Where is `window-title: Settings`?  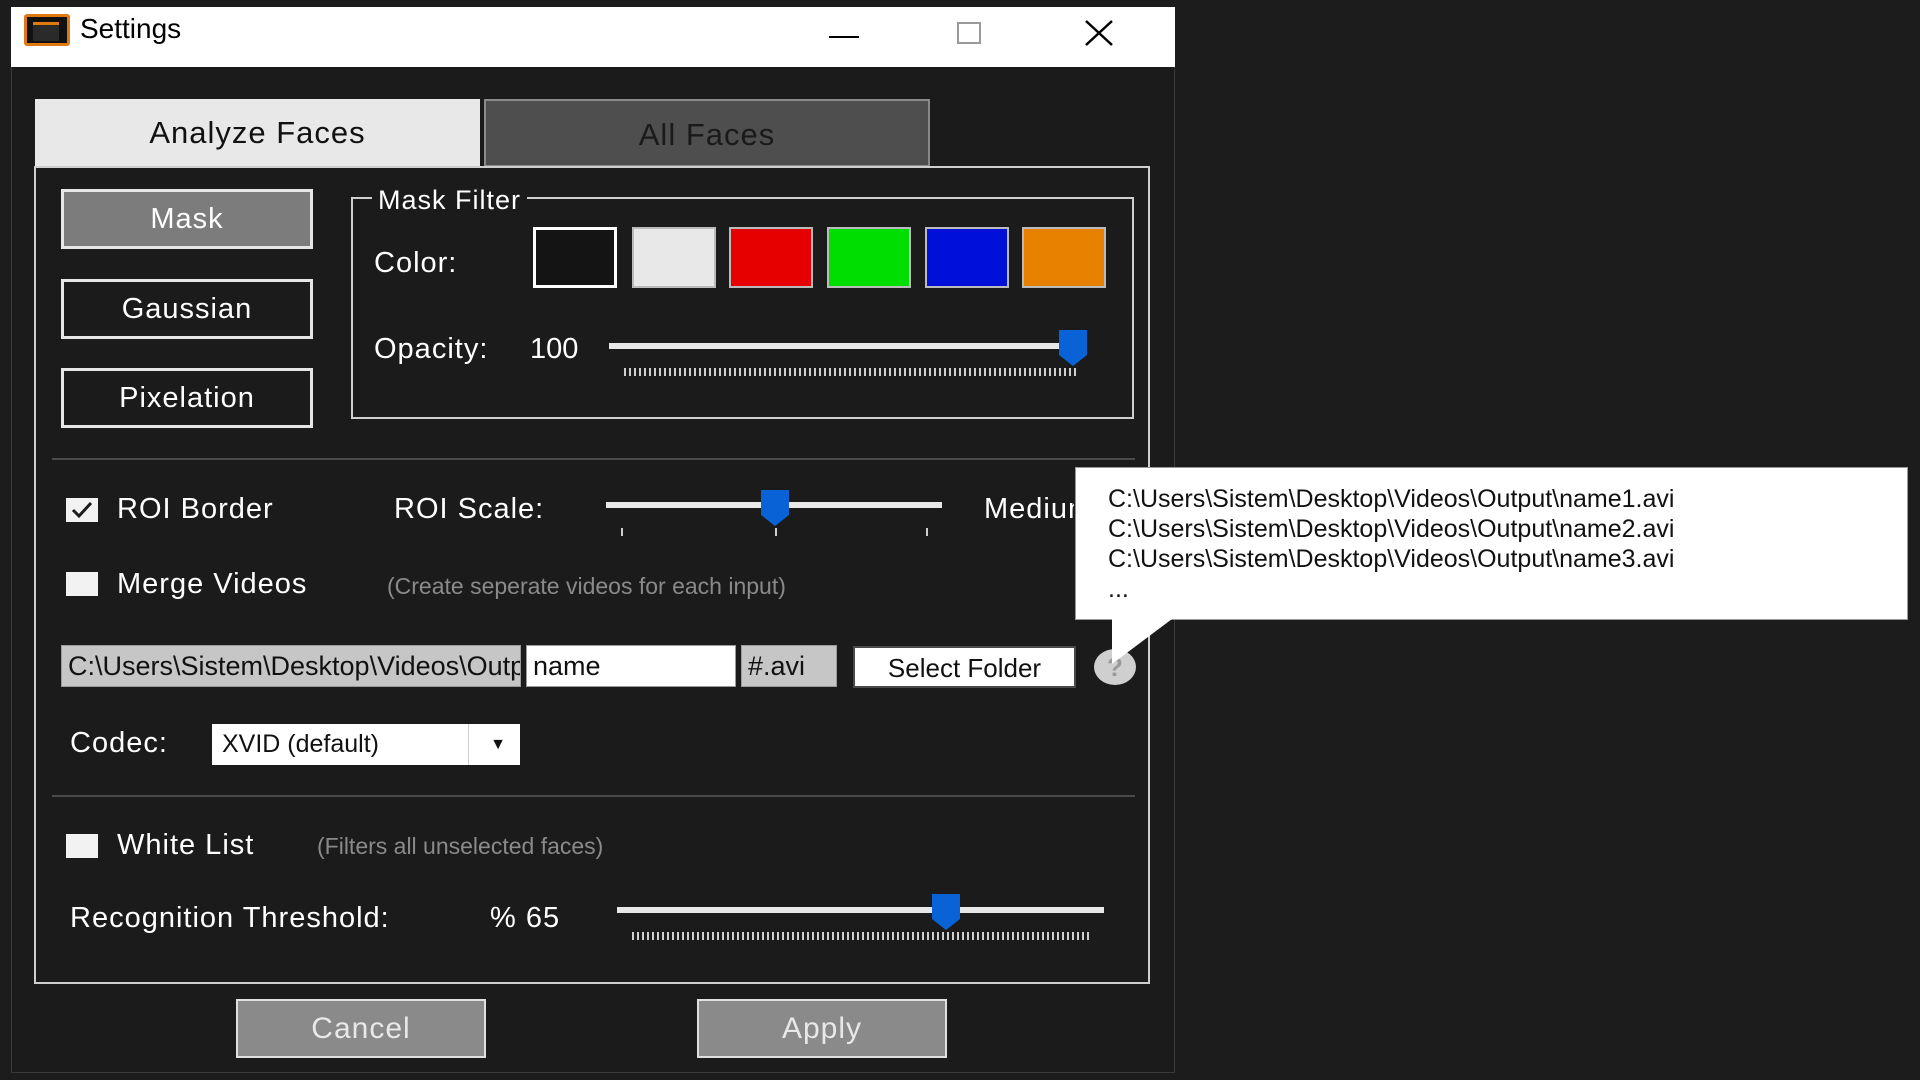 window-title: Settings is located at coordinates (131, 28).